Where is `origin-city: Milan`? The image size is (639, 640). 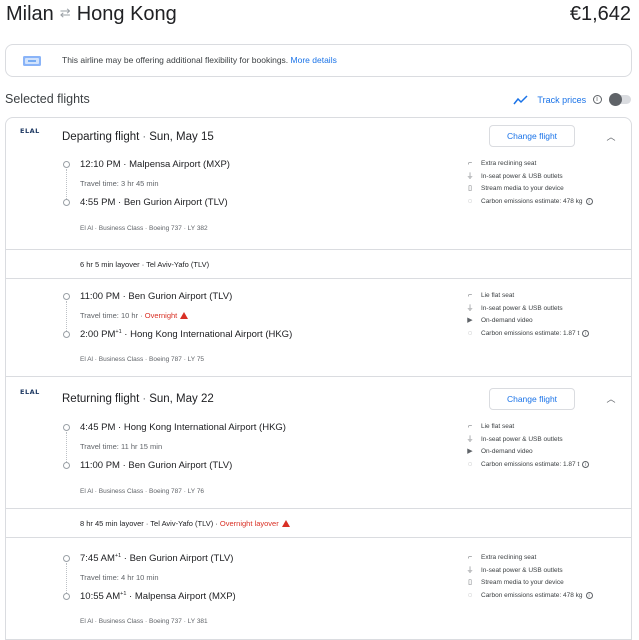
origin-city: Milan is located at coordinates (30, 14).